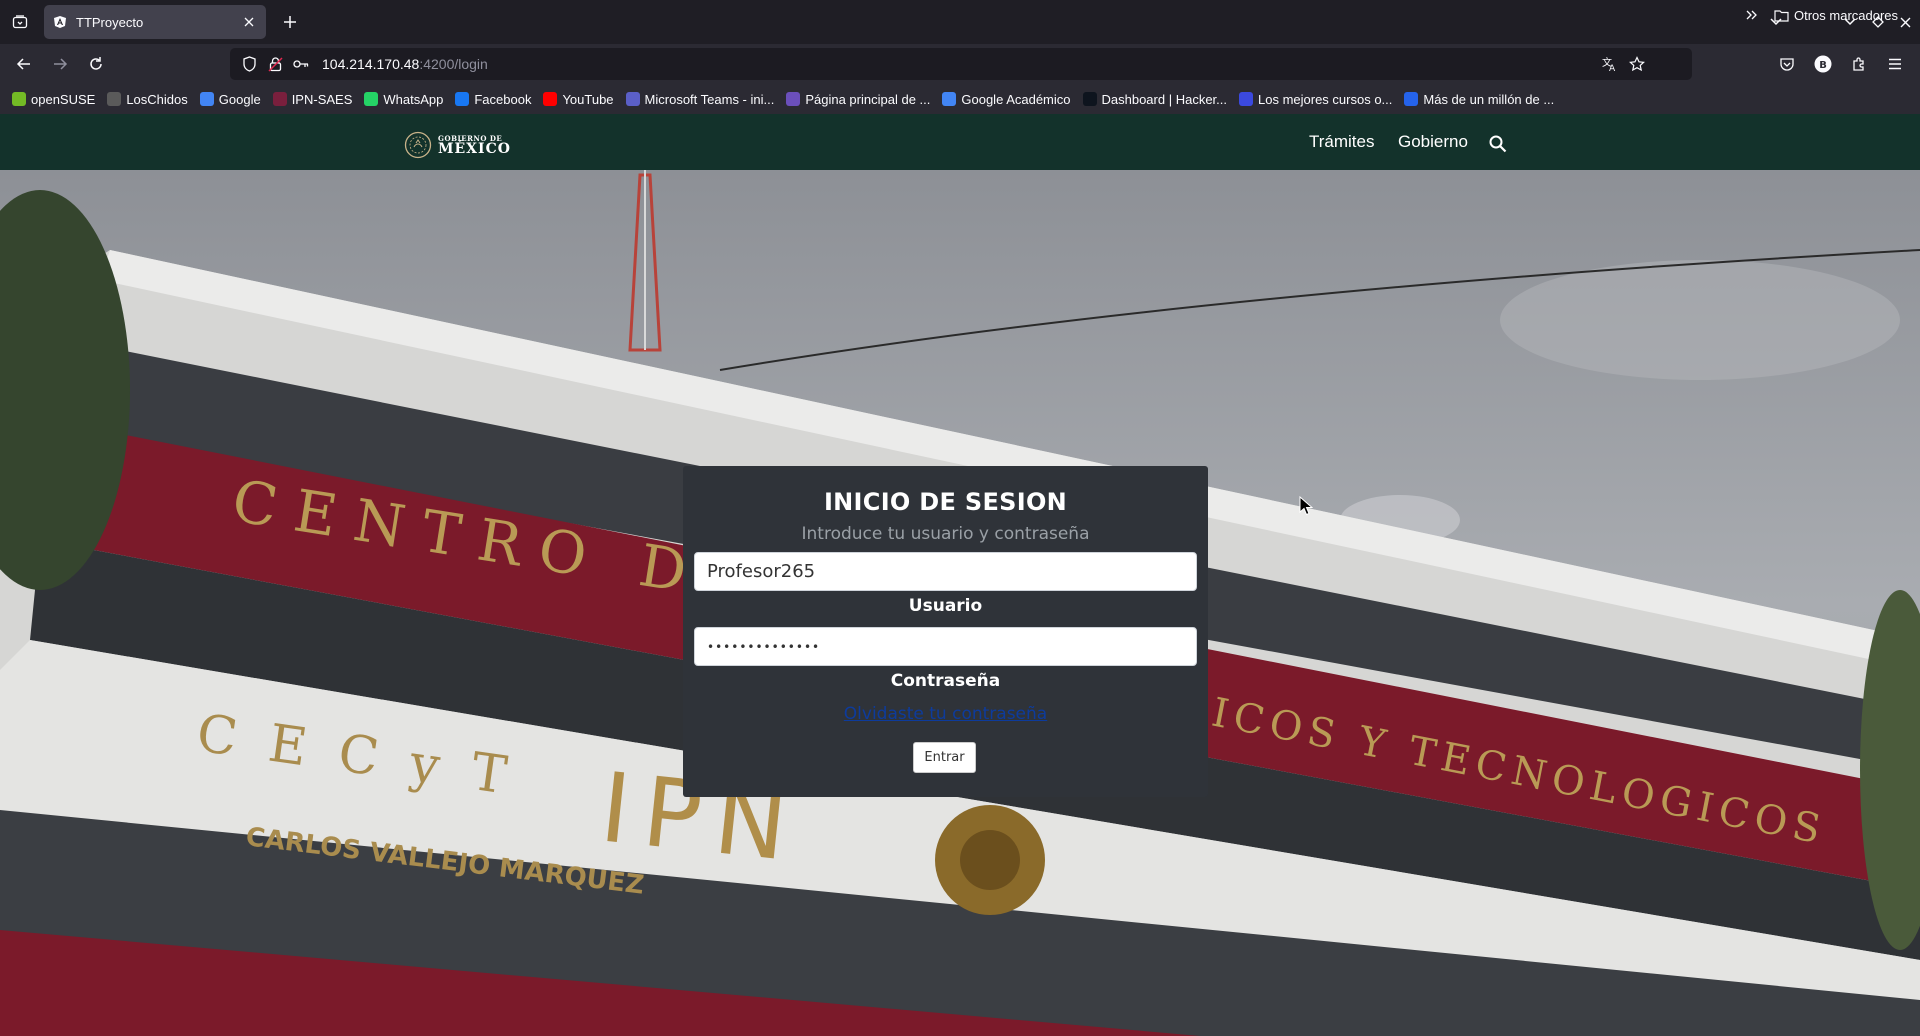  What do you see at coordinates (945, 714) in the screenshot?
I see `forgot-password-link: Olvidaste tu contraseña` at bounding box center [945, 714].